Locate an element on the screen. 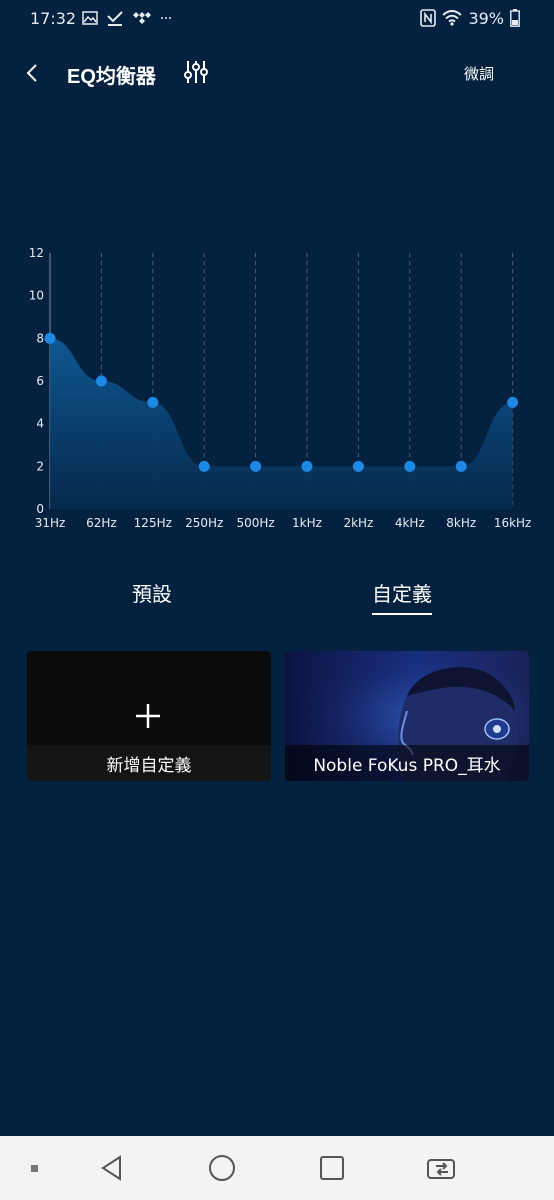 The width and height of the screenshot is (554, 1200). image-icon is located at coordinates (90, 18).